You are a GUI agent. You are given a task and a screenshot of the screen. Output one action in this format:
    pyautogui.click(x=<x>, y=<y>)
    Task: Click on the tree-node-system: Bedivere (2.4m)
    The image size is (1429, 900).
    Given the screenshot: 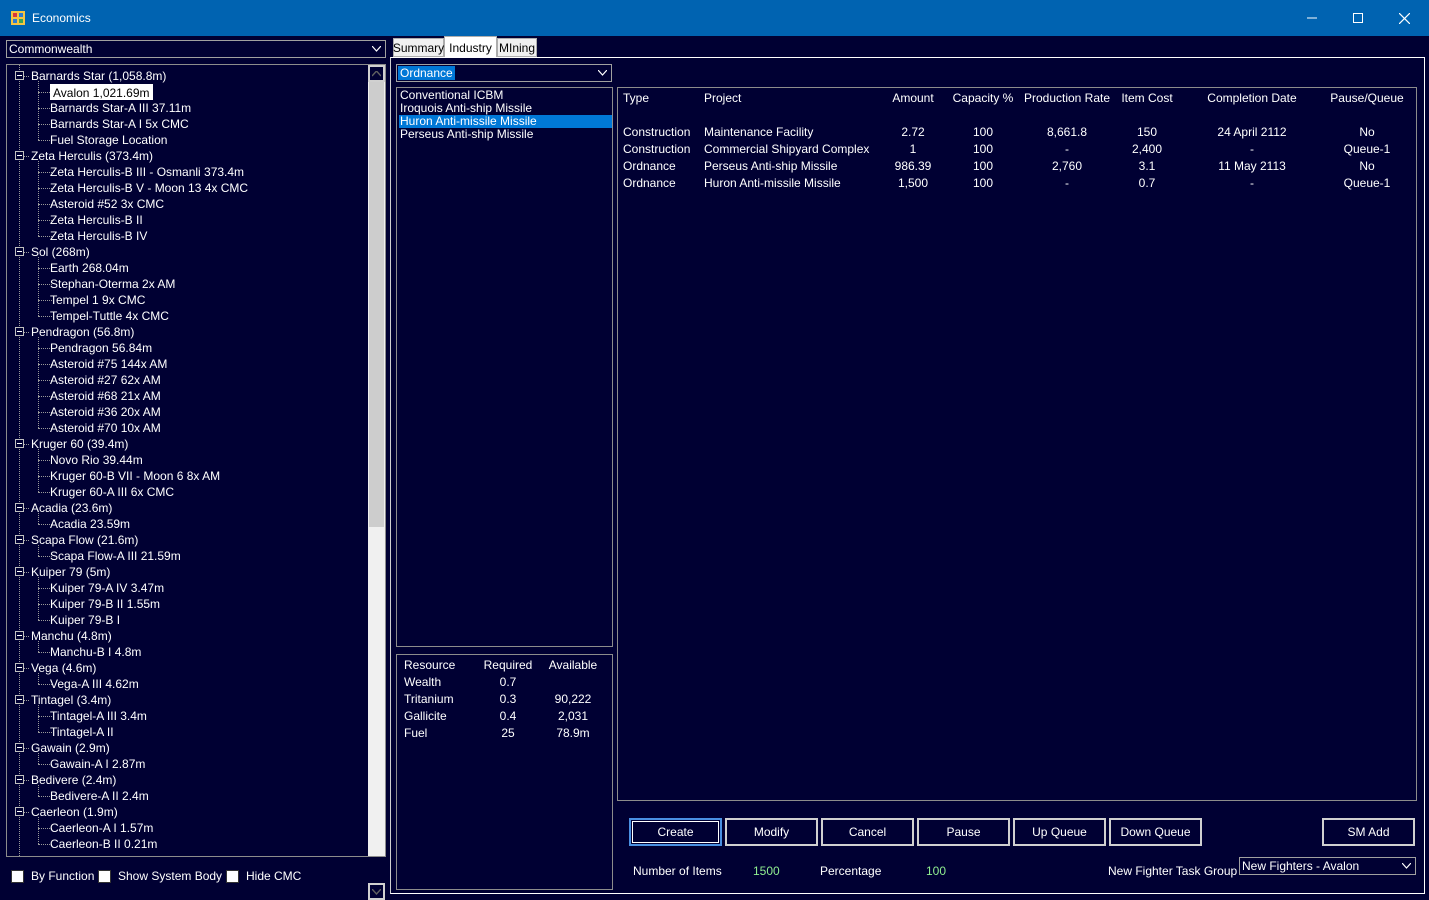 What is the action you would take?
    pyautogui.click(x=73, y=780)
    